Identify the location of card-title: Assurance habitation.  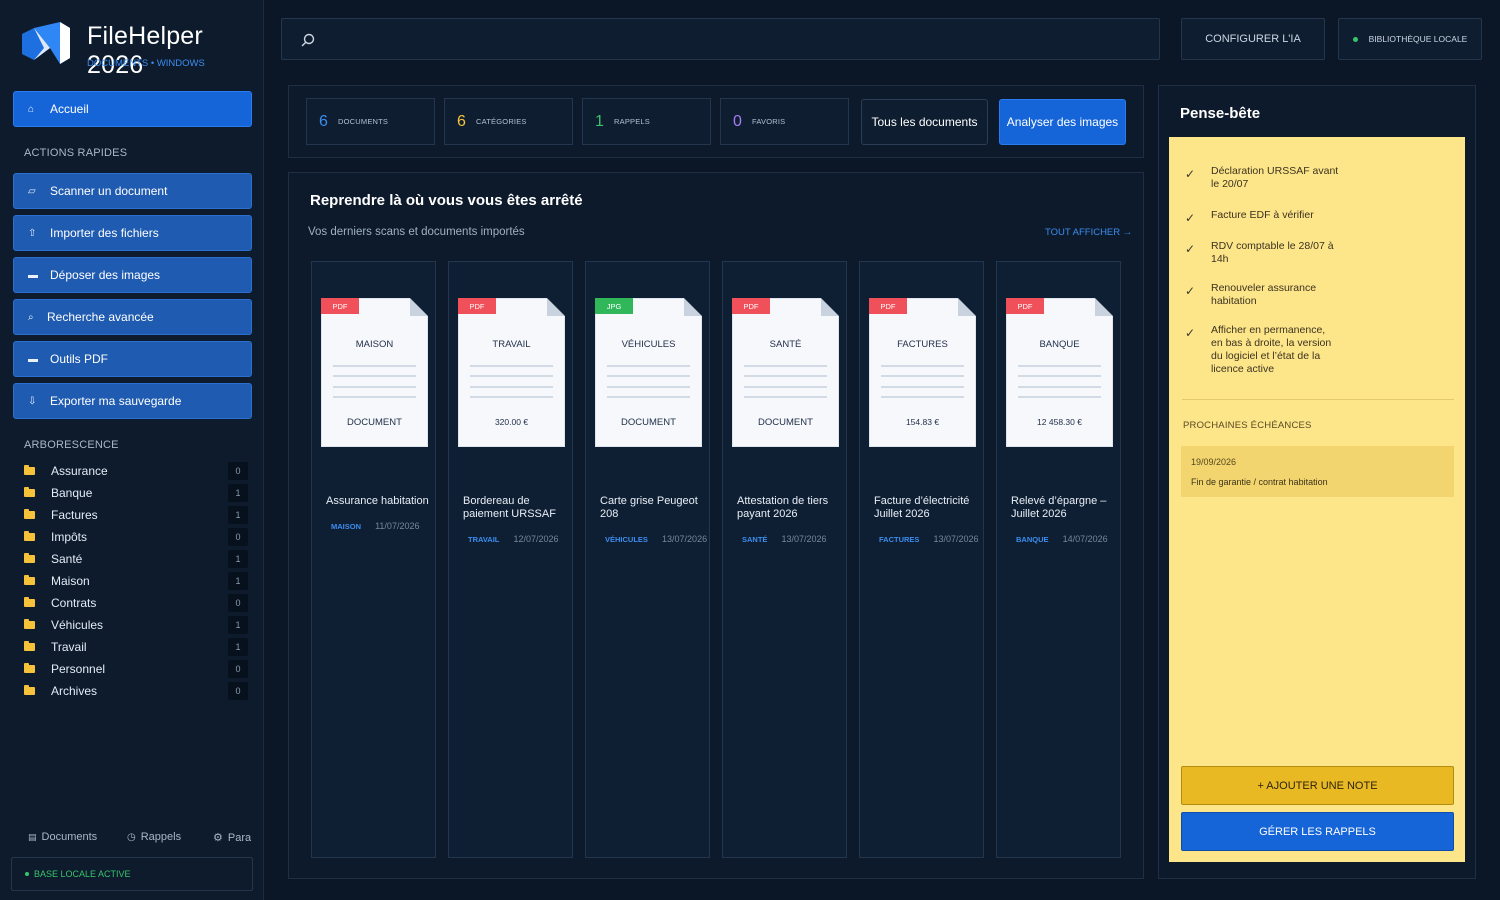
(379, 501).